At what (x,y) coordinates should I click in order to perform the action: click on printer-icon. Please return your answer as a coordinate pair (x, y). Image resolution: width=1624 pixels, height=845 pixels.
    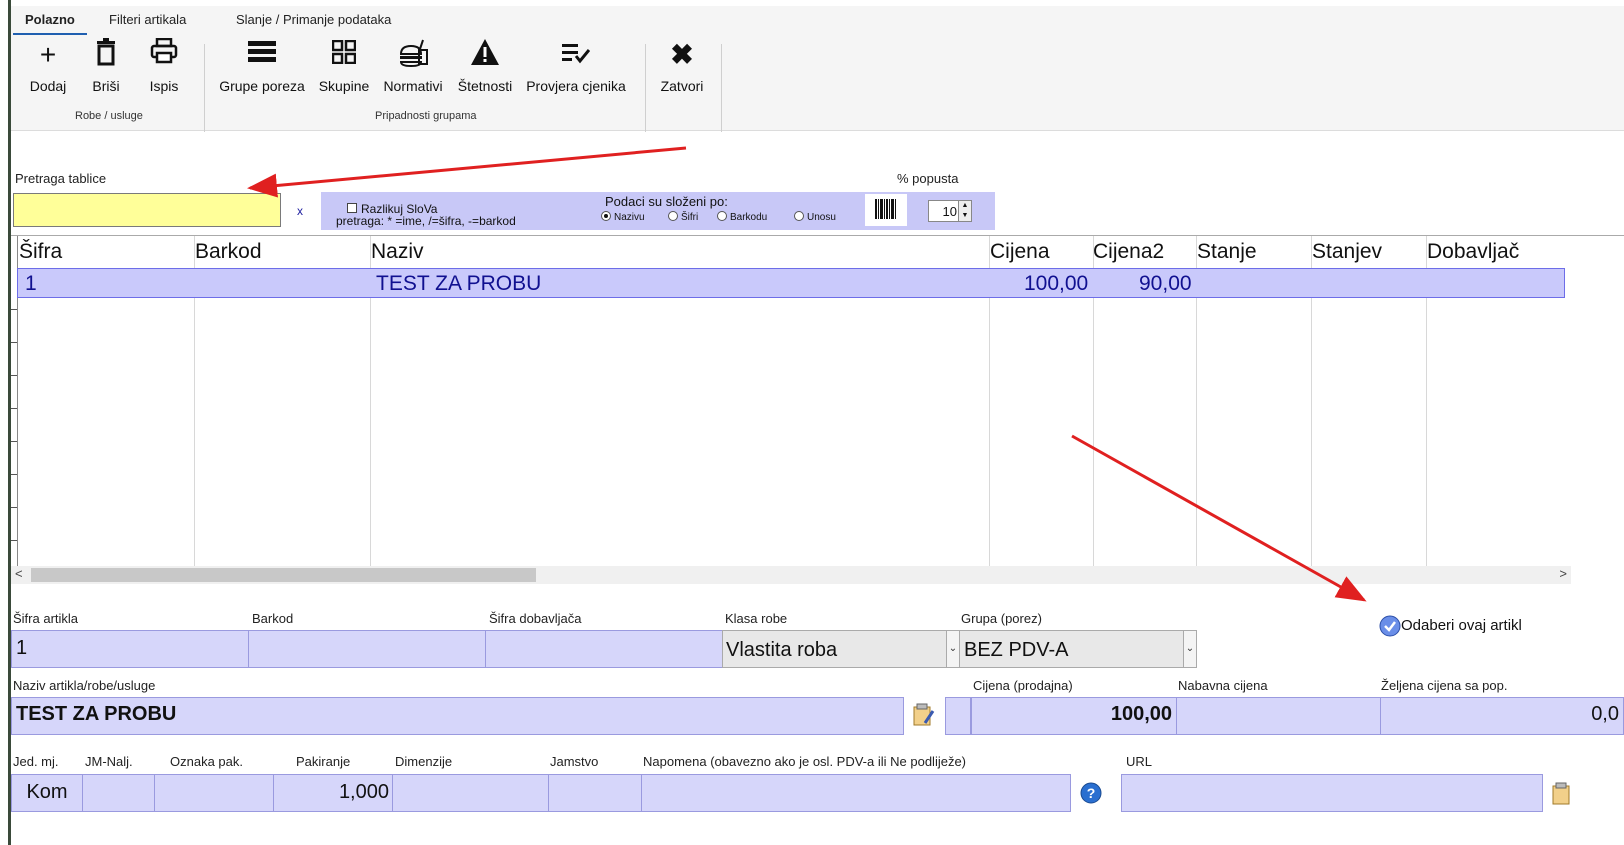
    Looking at the image, I should click on (164, 54).